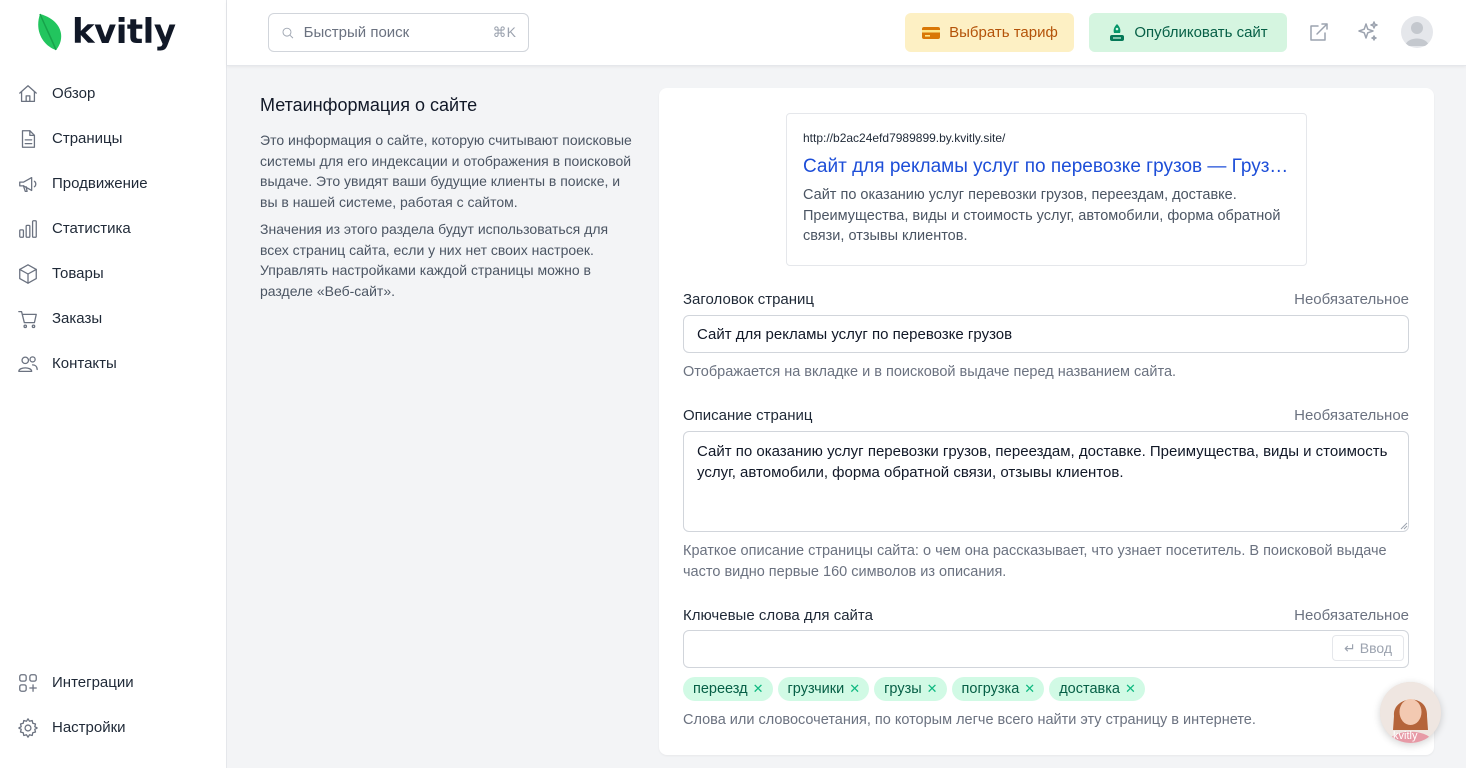 This screenshot has width=1466, height=768. Describe the element at coordinates (28, 727) in the screenshot. I see `gear-icon` at that location.